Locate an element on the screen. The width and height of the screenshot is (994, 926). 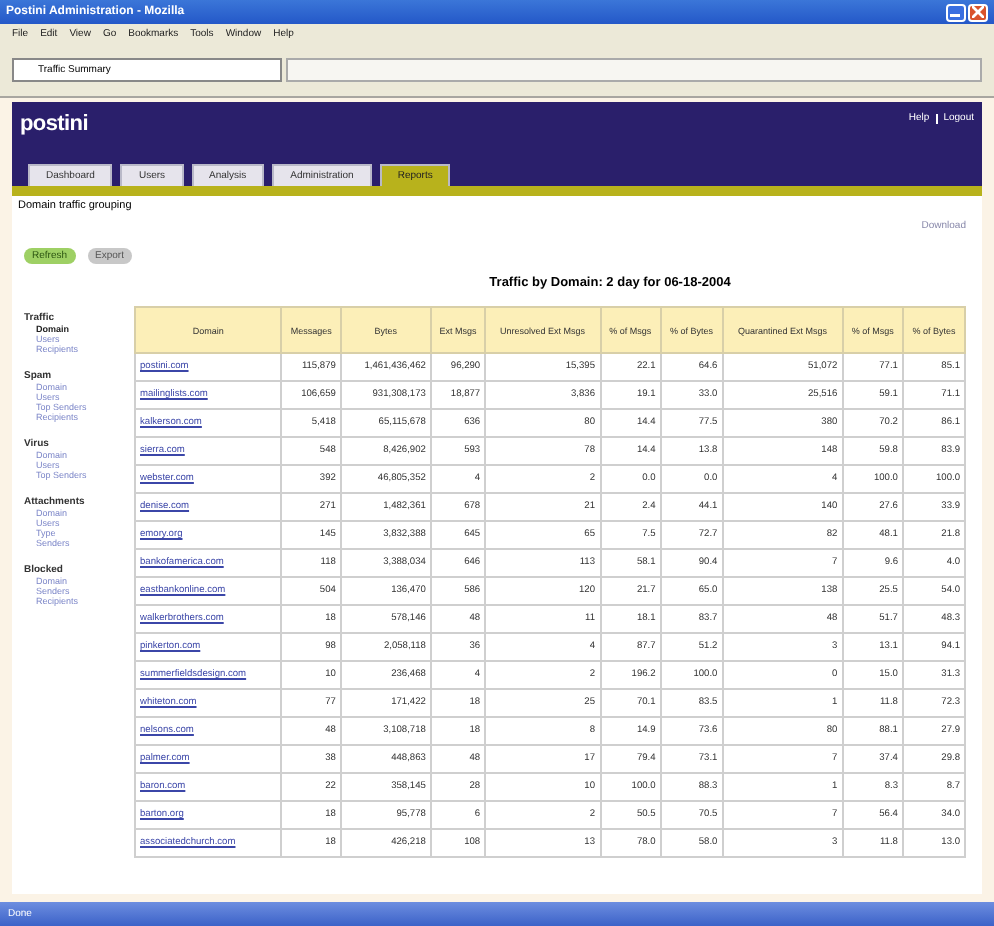
minimize-button is located at coordinates (956, 12).